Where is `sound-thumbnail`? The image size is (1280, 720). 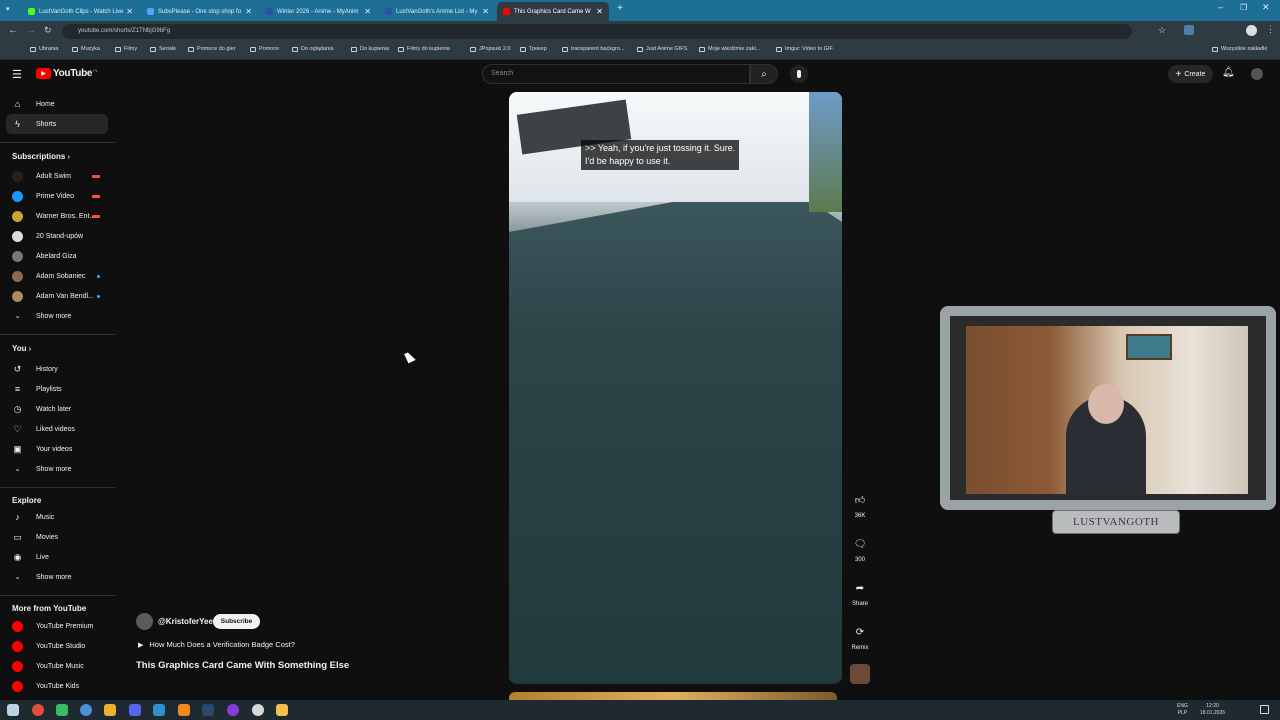
sound-thumbnail is located at coordinates (860, 674).